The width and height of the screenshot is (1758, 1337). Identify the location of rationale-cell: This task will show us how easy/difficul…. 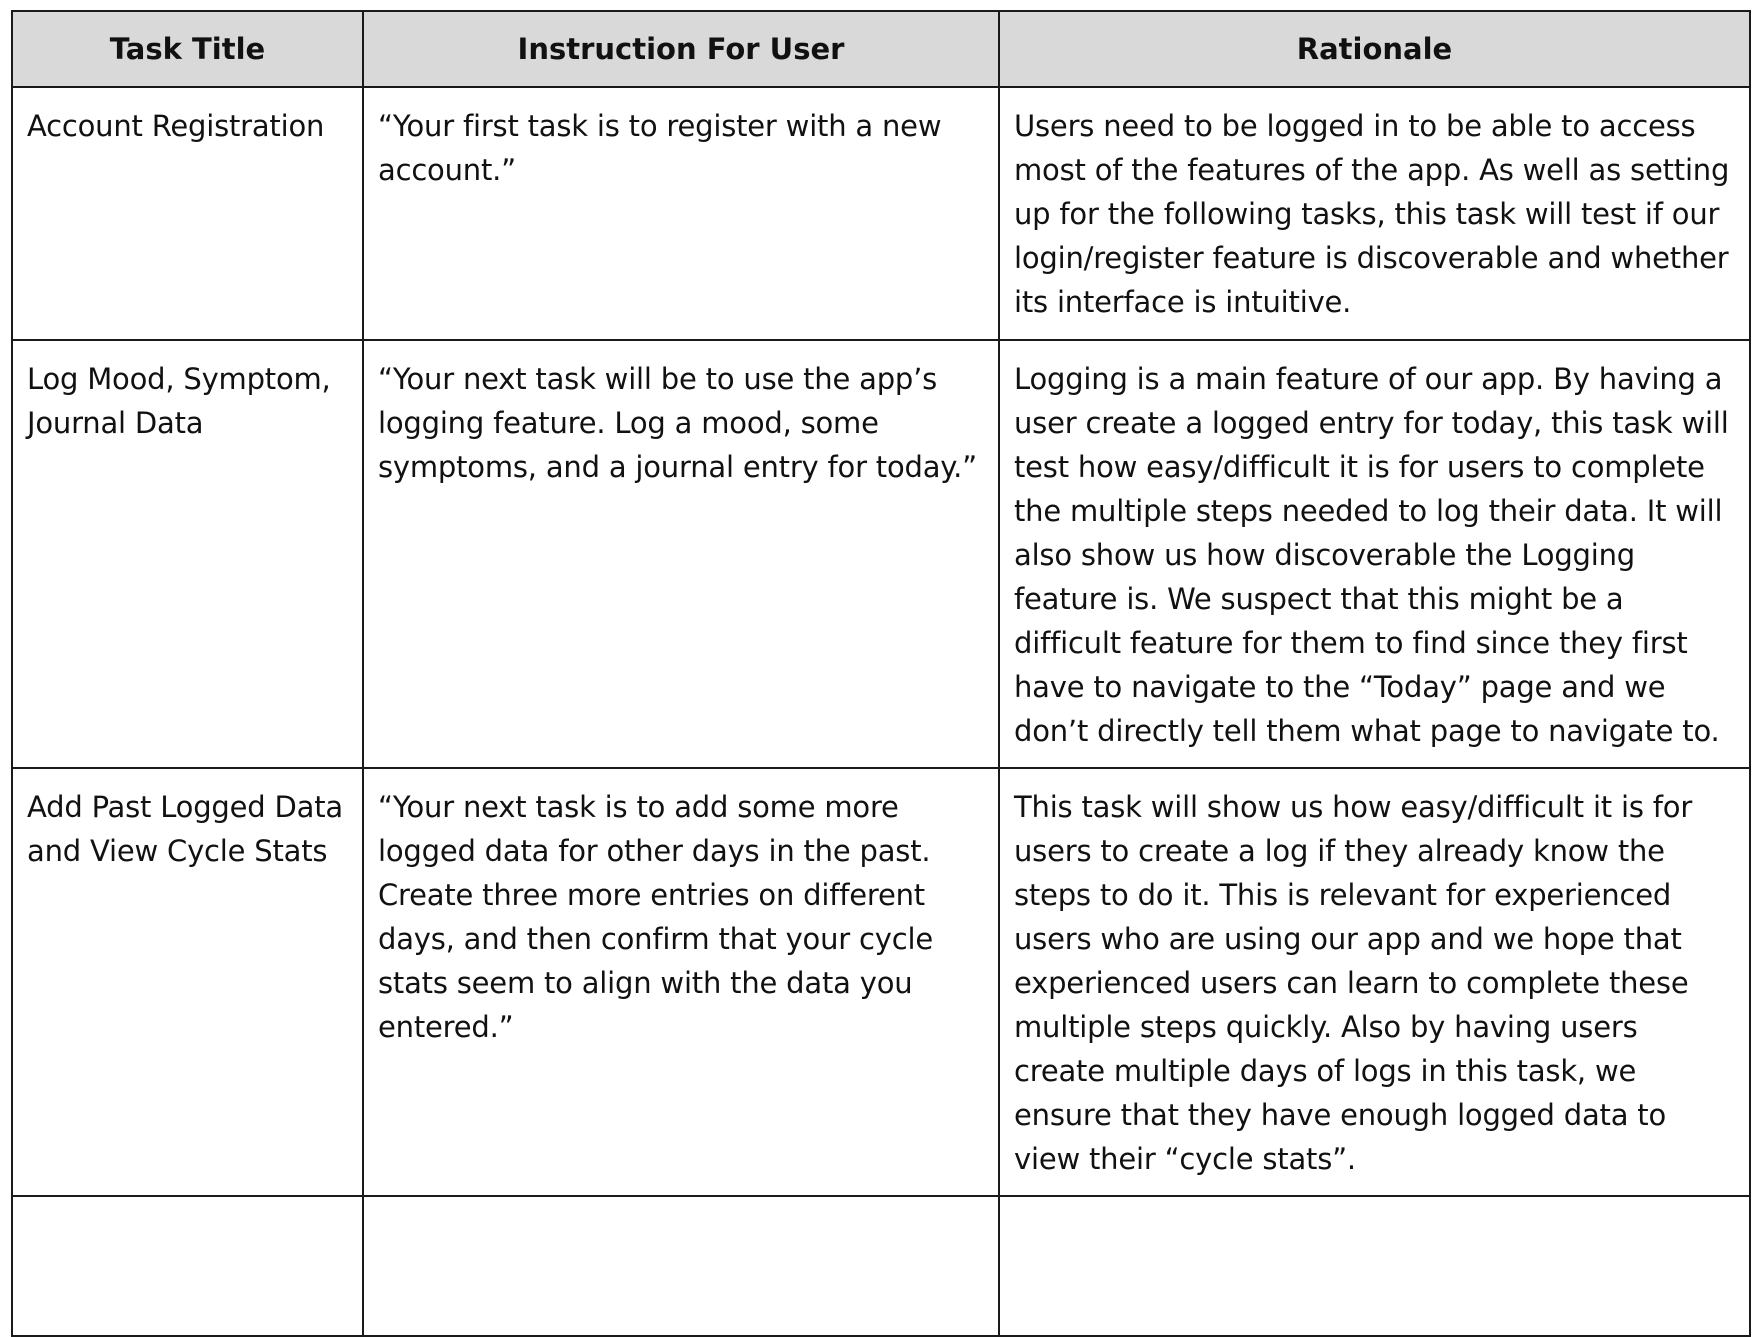
(1374, 982).